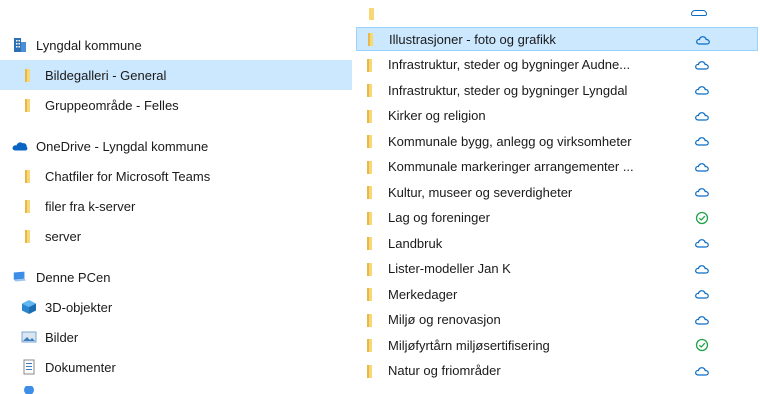 This screenshot has width=760, height=394. What do you see at coordinates (176, 45) in the screenshot?
I see `nav-item-lyngdal-kommune: Lyngdal kommune` at bounding box center [176, 45].